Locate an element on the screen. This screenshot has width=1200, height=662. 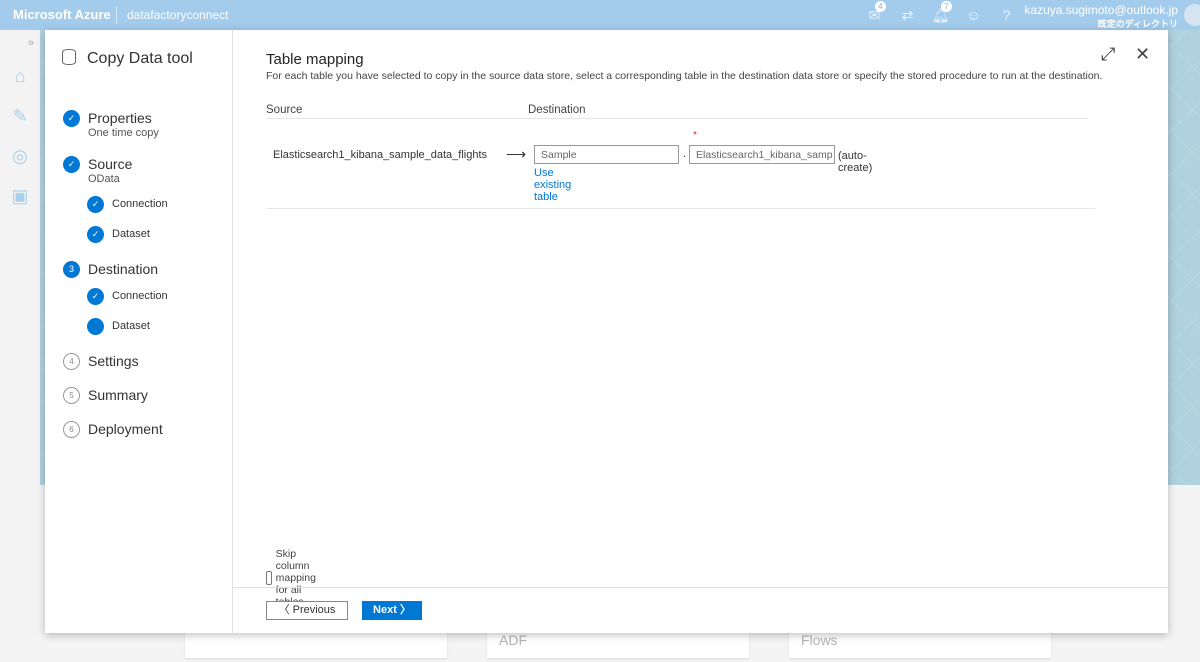
step-summary: 5 Summary is located at coordinates (105, 395).